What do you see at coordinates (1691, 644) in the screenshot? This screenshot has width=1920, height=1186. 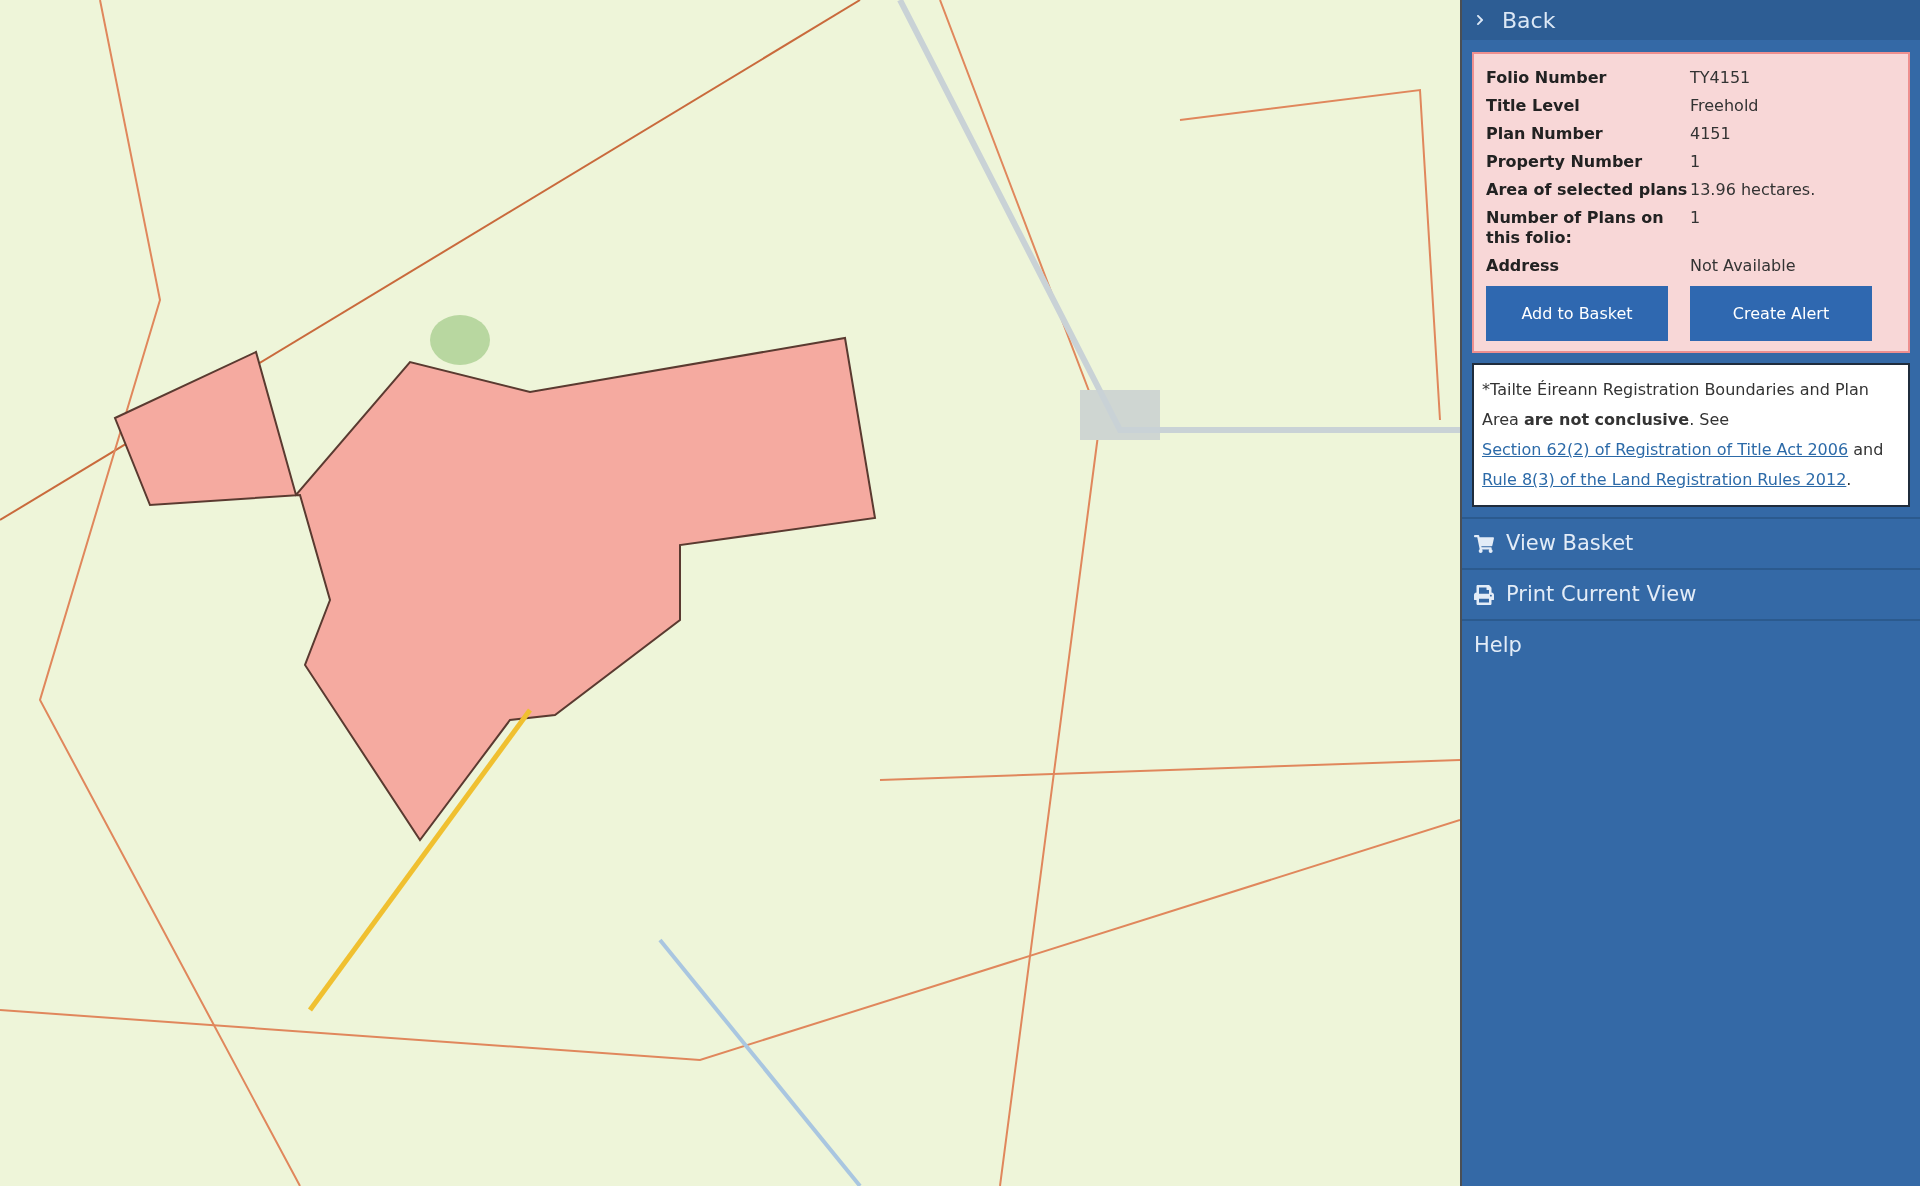 I see `menu-item: Help` at bounding box center [1691, 644].